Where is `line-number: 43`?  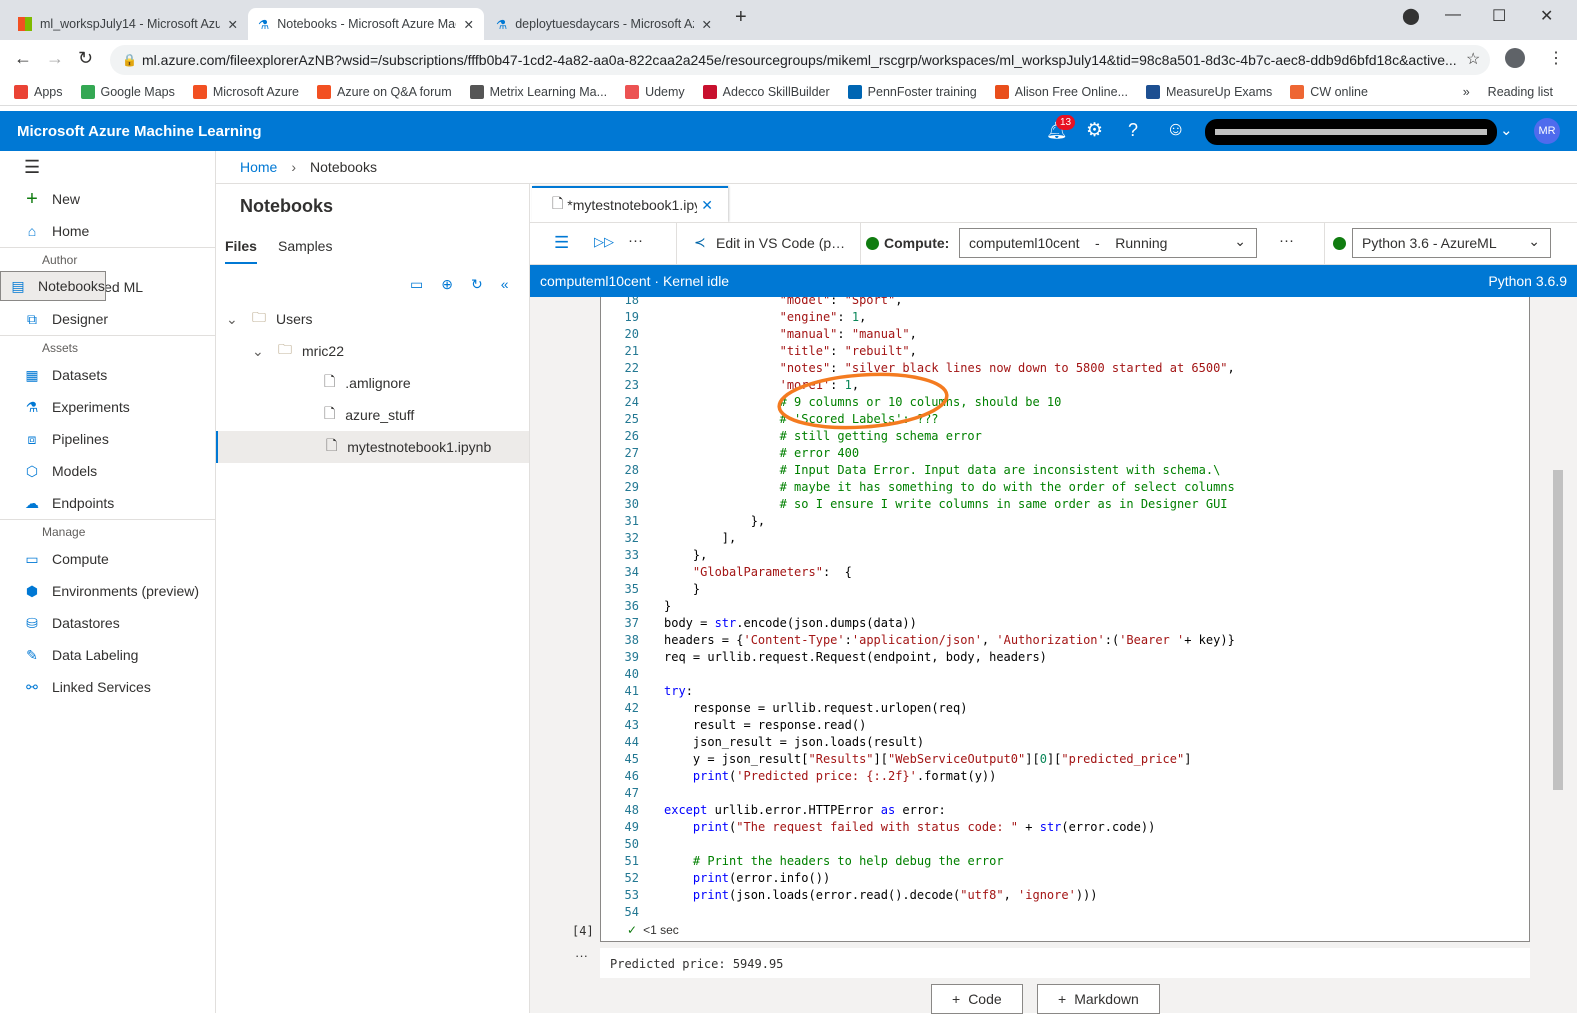
line-number: 43 is located at coordinates (631, 725).